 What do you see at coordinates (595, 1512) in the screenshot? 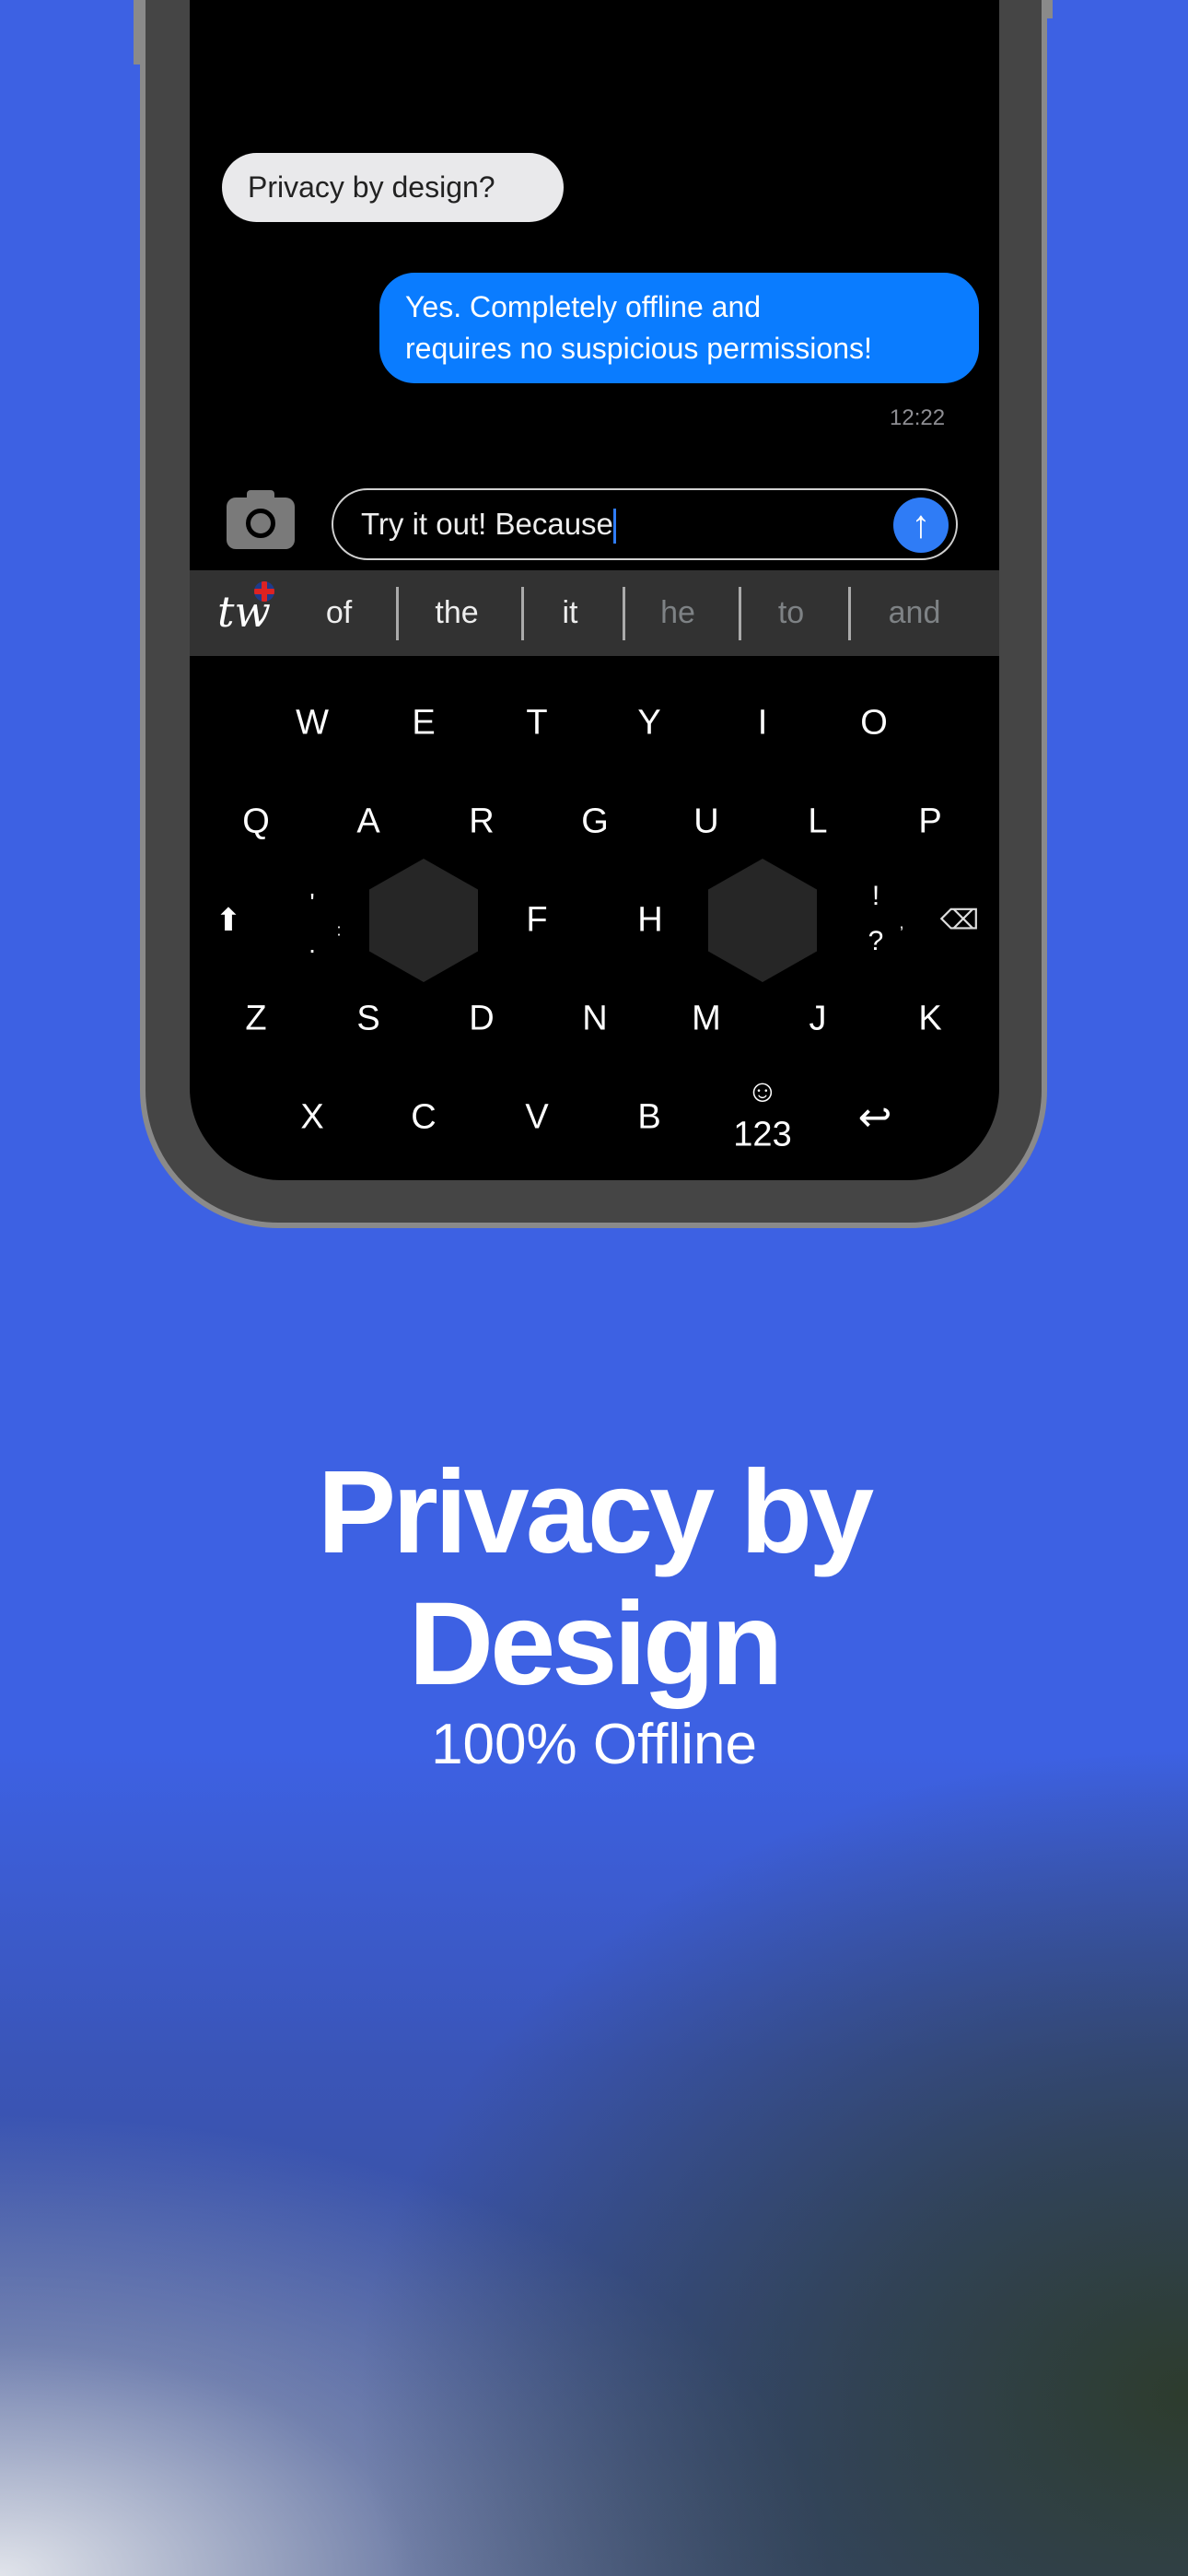
I see `headline-line-1: Privacy by` at bounding box center [595, 1512].